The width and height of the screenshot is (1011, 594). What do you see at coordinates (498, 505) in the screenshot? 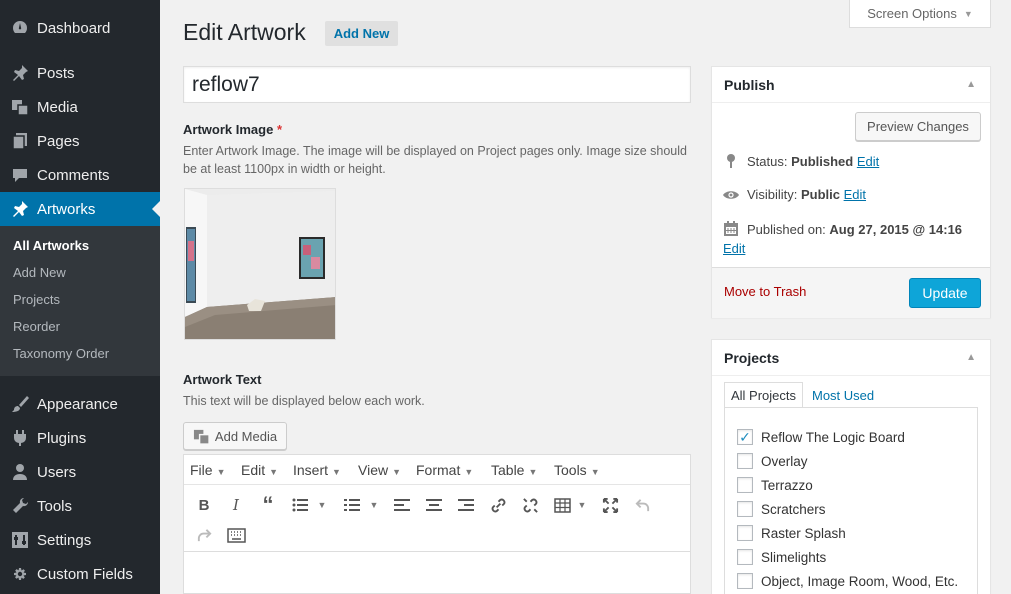
I see `link-icon` at bounding box center [498, 505].